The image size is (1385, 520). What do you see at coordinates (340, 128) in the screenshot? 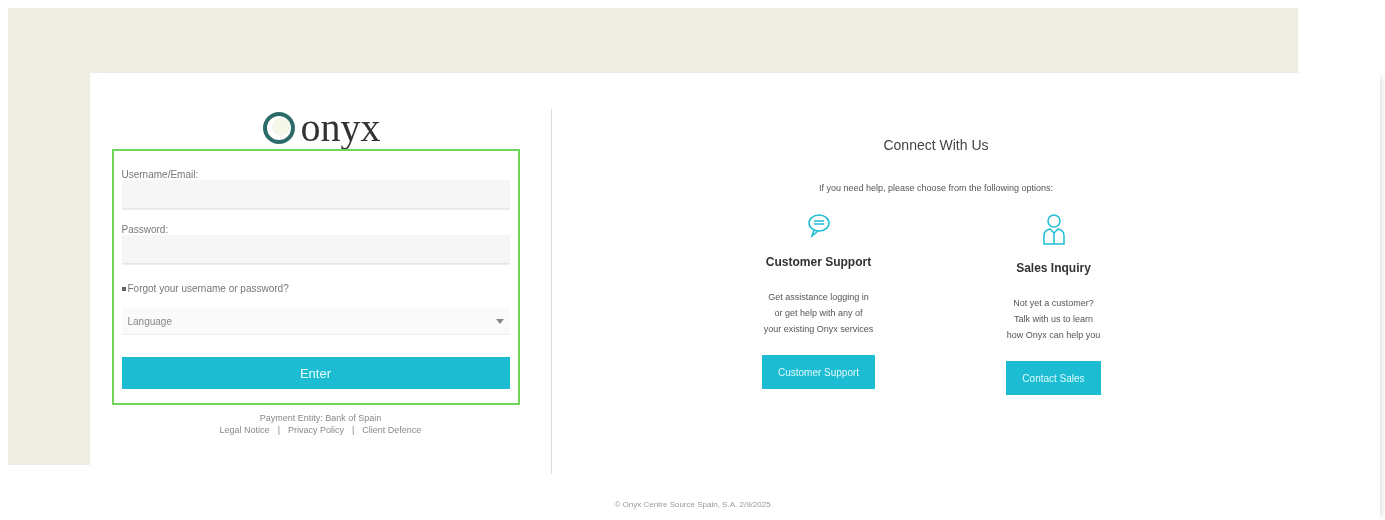
I see `logo-text: onyx` at bounding box center [340, 128].